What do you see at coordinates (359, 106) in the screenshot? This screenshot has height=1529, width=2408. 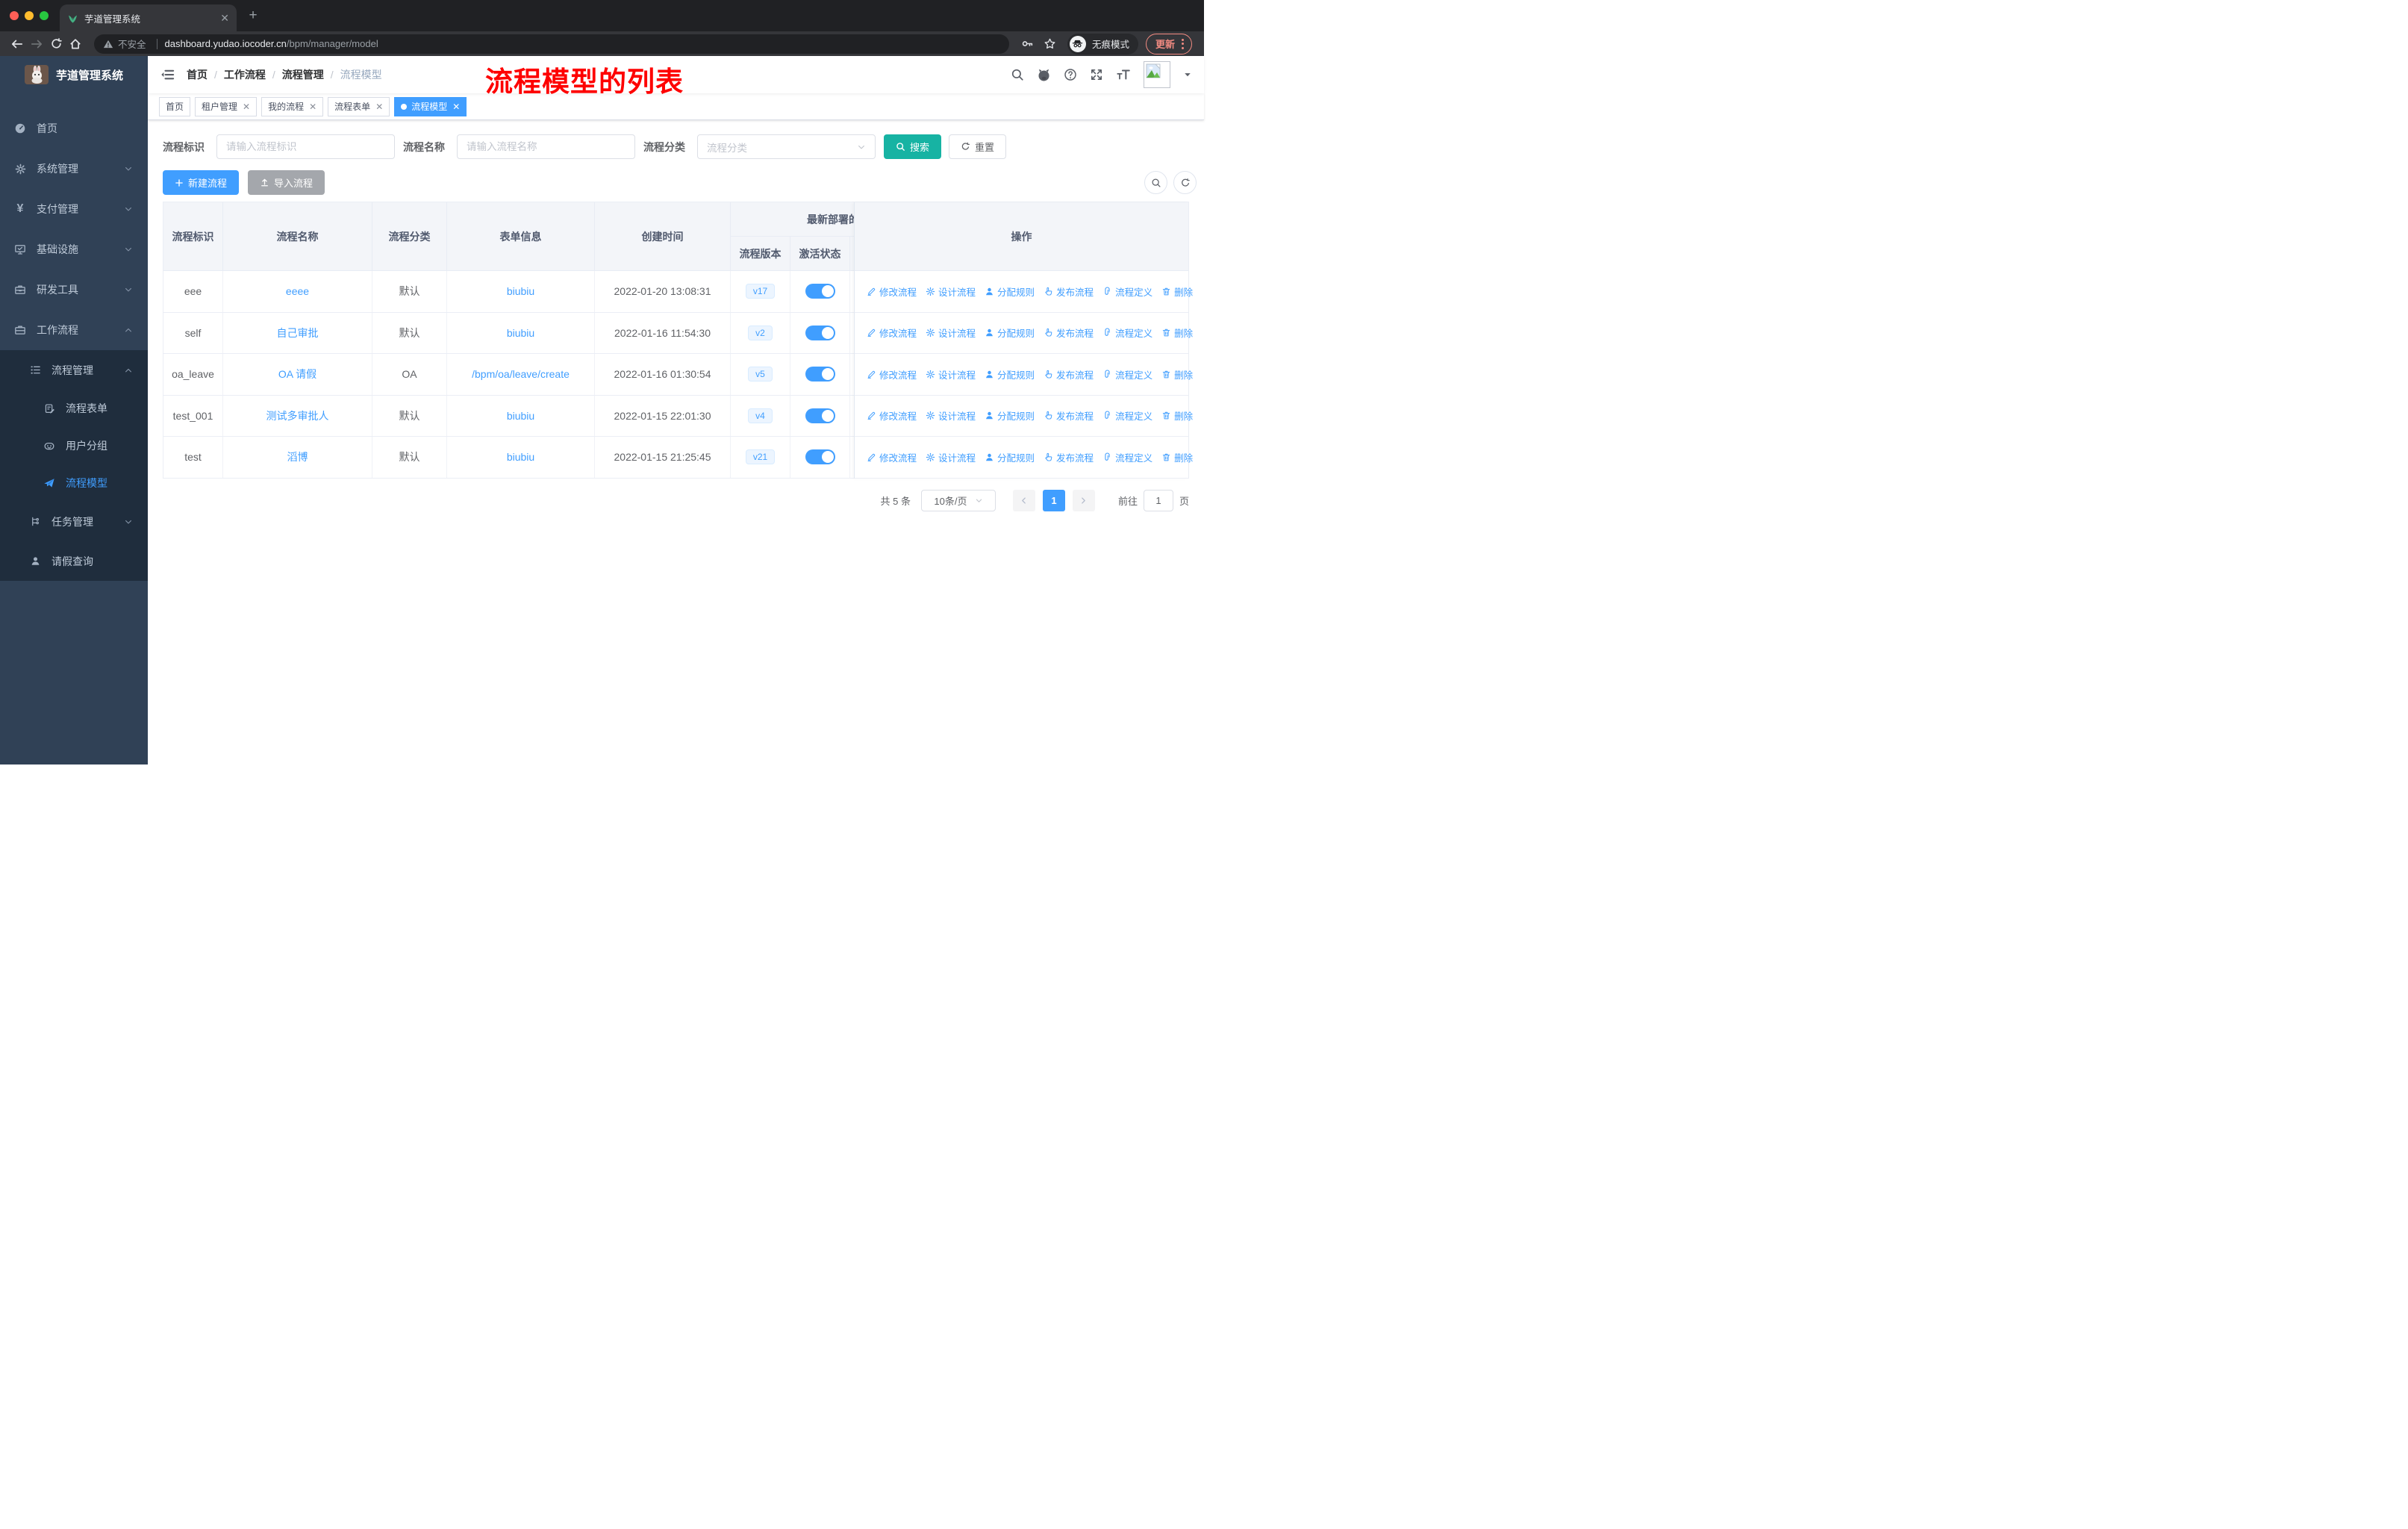 I see `tag-process-form: 流程表单 ✕` at bounding box center [359, 106].